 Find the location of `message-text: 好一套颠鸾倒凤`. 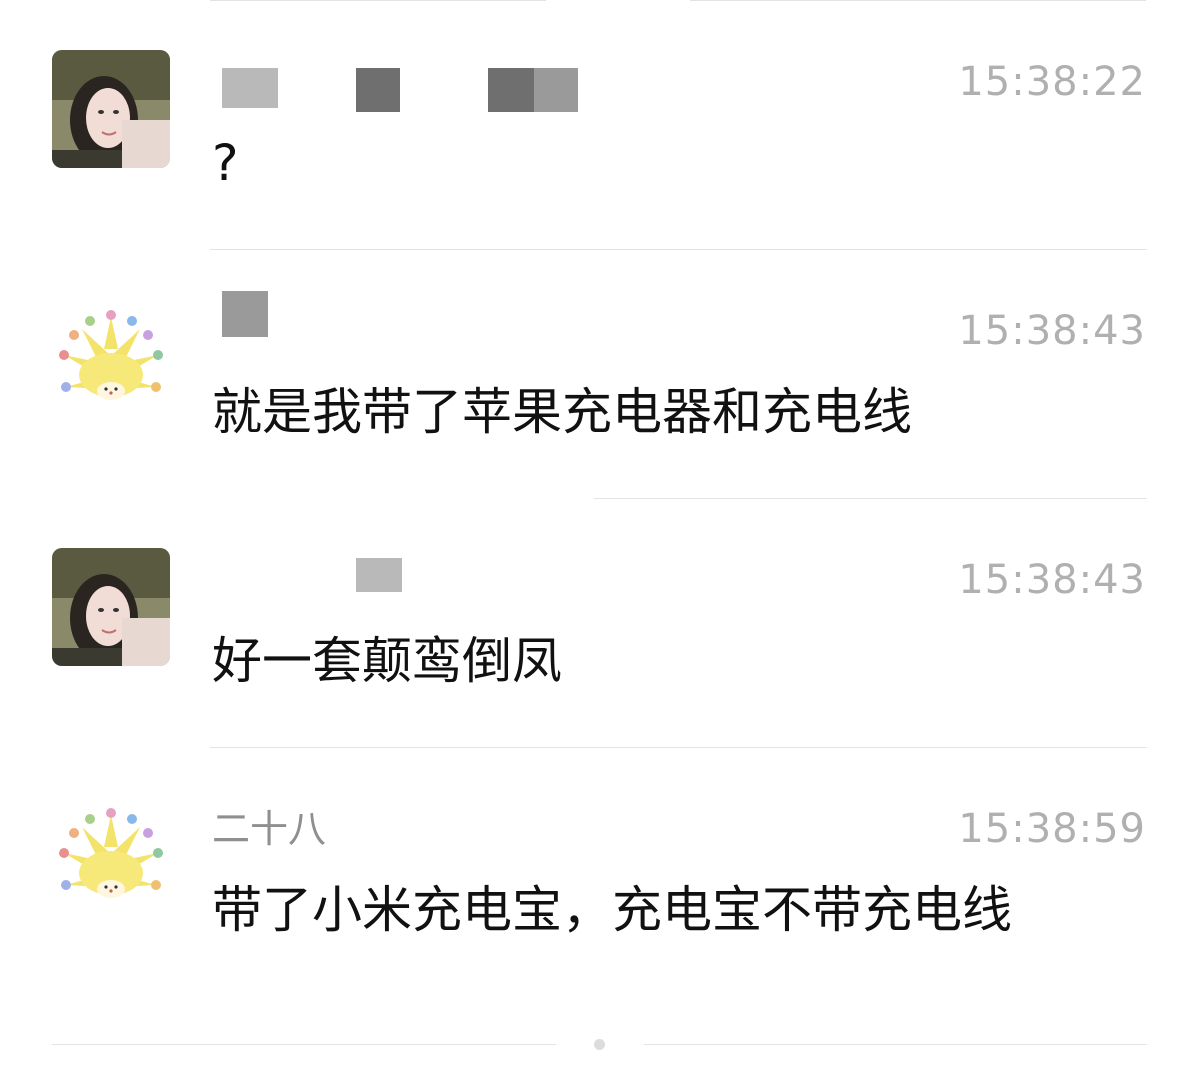

message-text: 好一套颠鸾倒凤 is located at coordinates (387, 661).